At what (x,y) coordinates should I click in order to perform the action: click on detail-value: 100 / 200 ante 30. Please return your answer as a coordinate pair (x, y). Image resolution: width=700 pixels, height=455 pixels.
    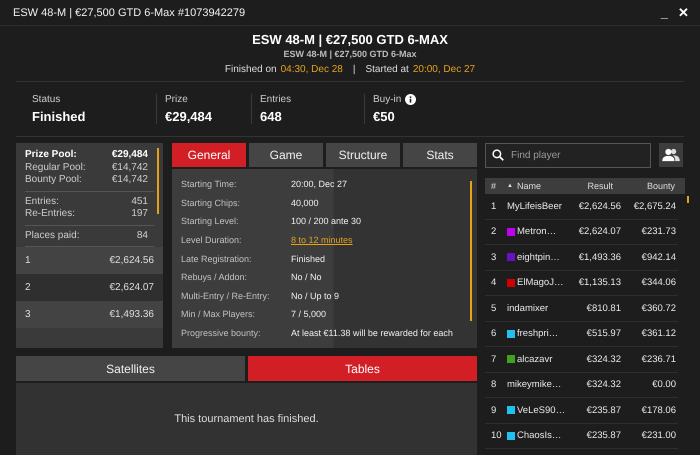
    Looking at the image, I should click on (326, 221).